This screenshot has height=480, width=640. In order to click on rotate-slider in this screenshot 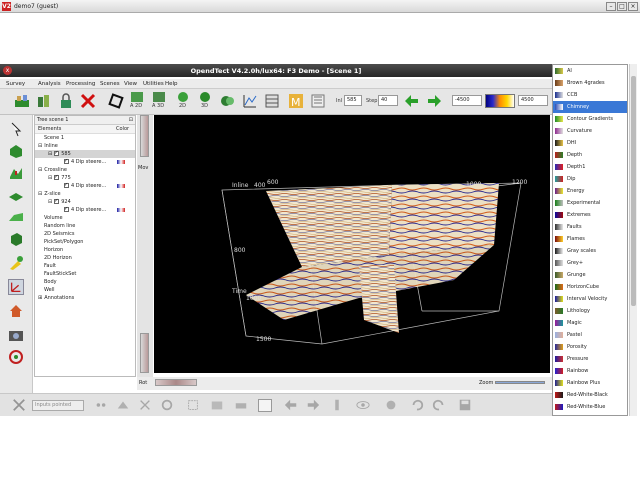, I will do `click(176, 382)`.